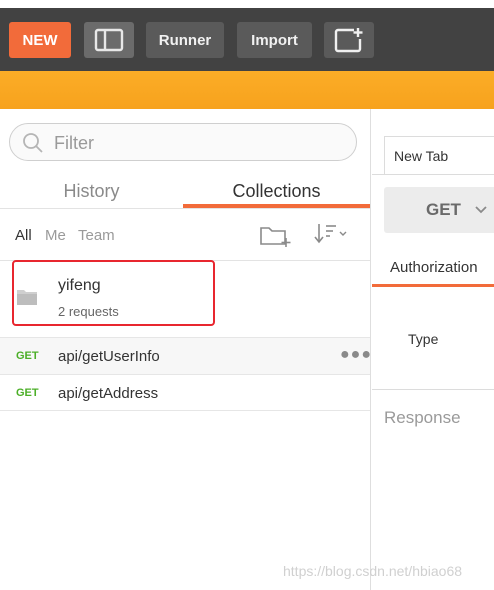 Image resolution: width=494 pixels, height=590 pixels. I want to click on annotation-highlight-box, so click(113, 293).